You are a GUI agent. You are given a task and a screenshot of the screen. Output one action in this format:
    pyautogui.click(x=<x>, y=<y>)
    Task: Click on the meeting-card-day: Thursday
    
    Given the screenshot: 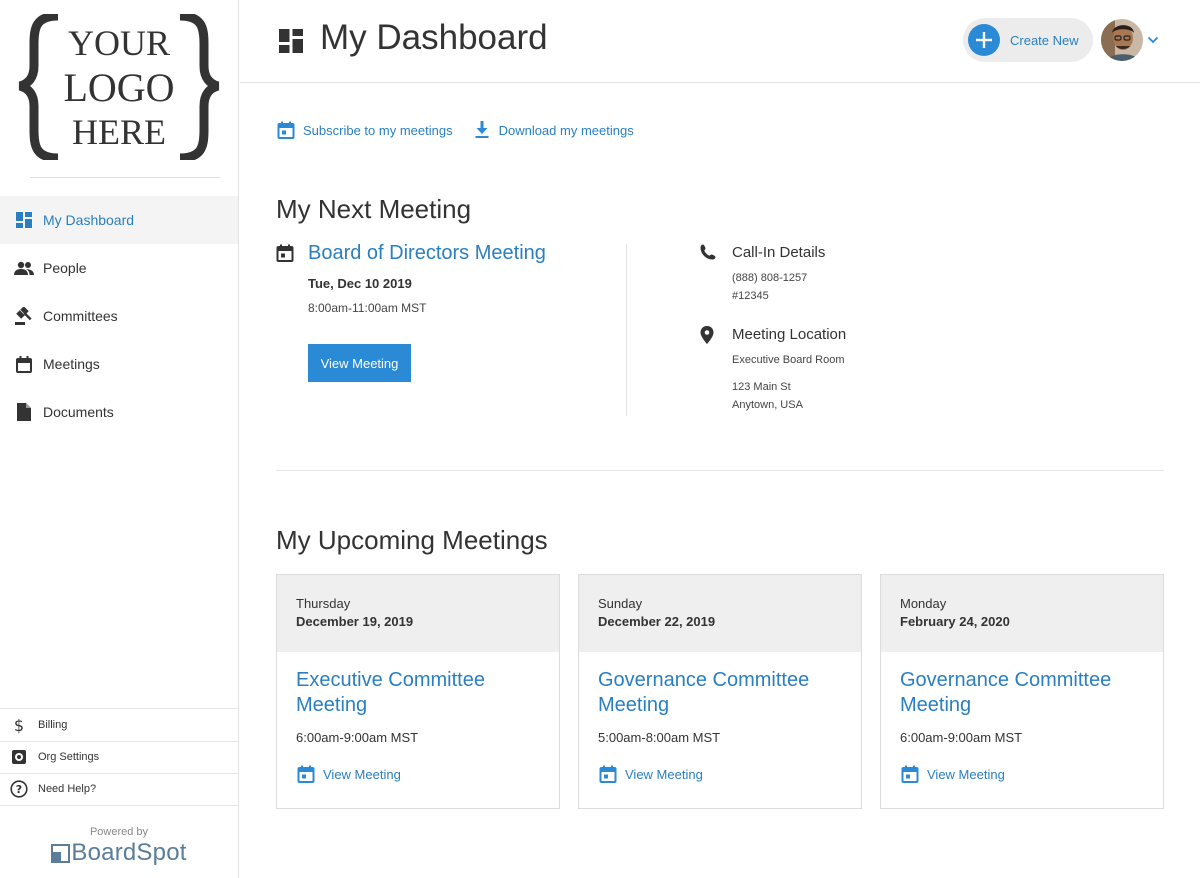 What is the action you would take?
    pyautogui.click(x=427, y=603)
    